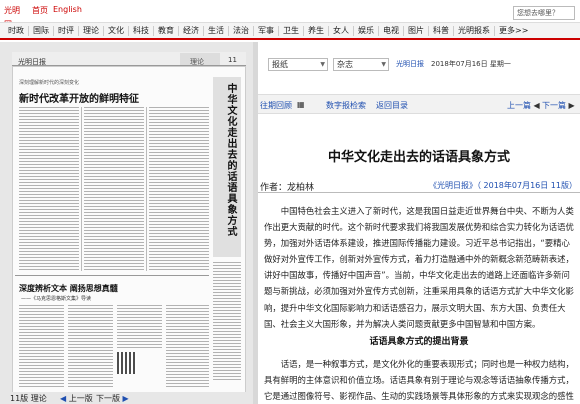  I want to click on nav-item: 图片, so click(416, 30).